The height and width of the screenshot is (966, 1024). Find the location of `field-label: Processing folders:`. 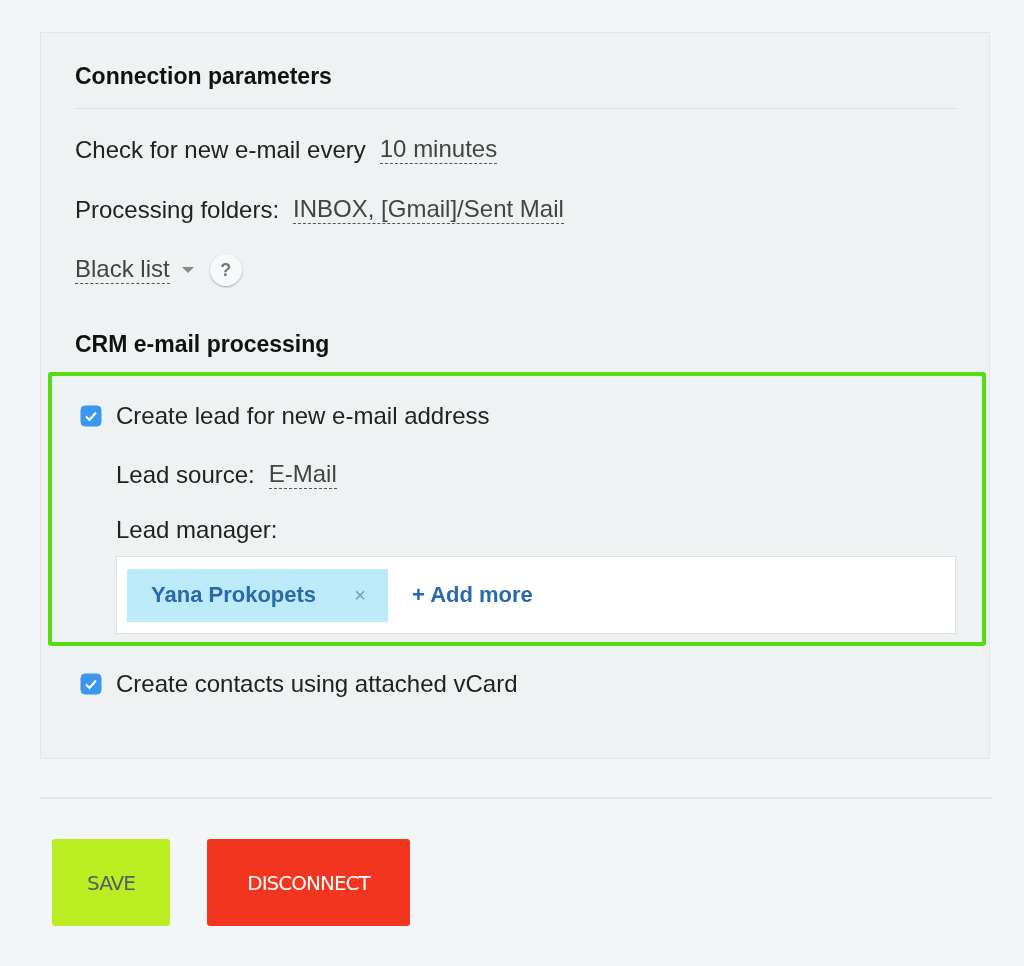

field-label: Processing folders: is located at coordinates (177, 210).